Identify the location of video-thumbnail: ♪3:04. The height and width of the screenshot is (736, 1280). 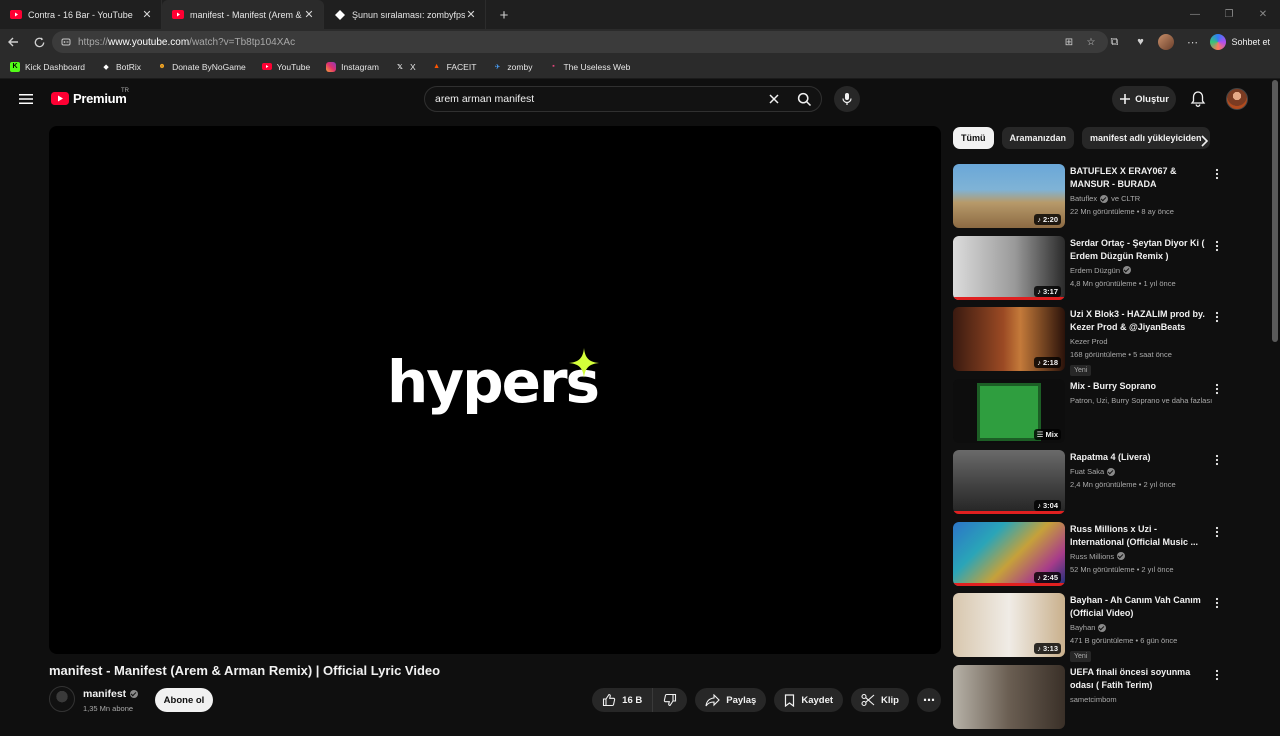
(1009, 482).